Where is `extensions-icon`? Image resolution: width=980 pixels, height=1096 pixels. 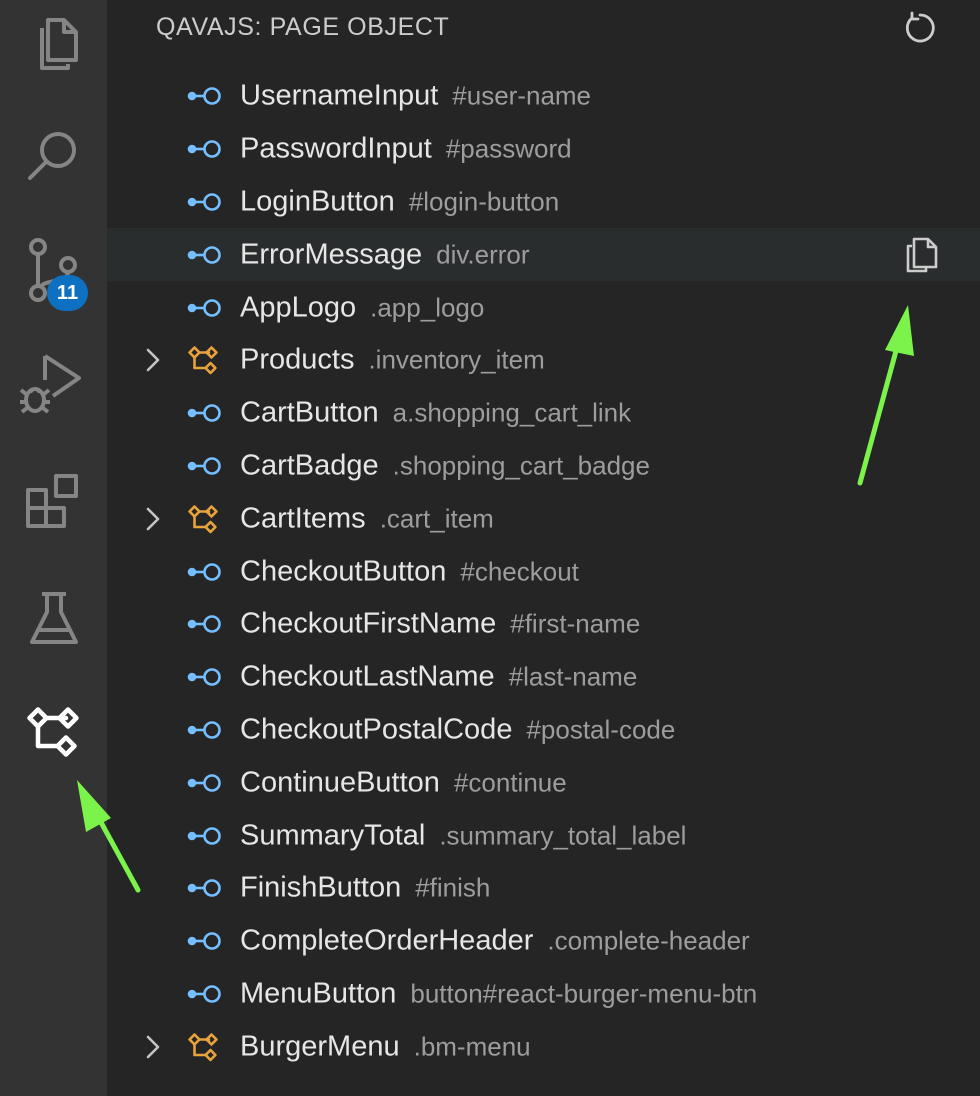 extensions-icon is located at coordinates (53, 502).